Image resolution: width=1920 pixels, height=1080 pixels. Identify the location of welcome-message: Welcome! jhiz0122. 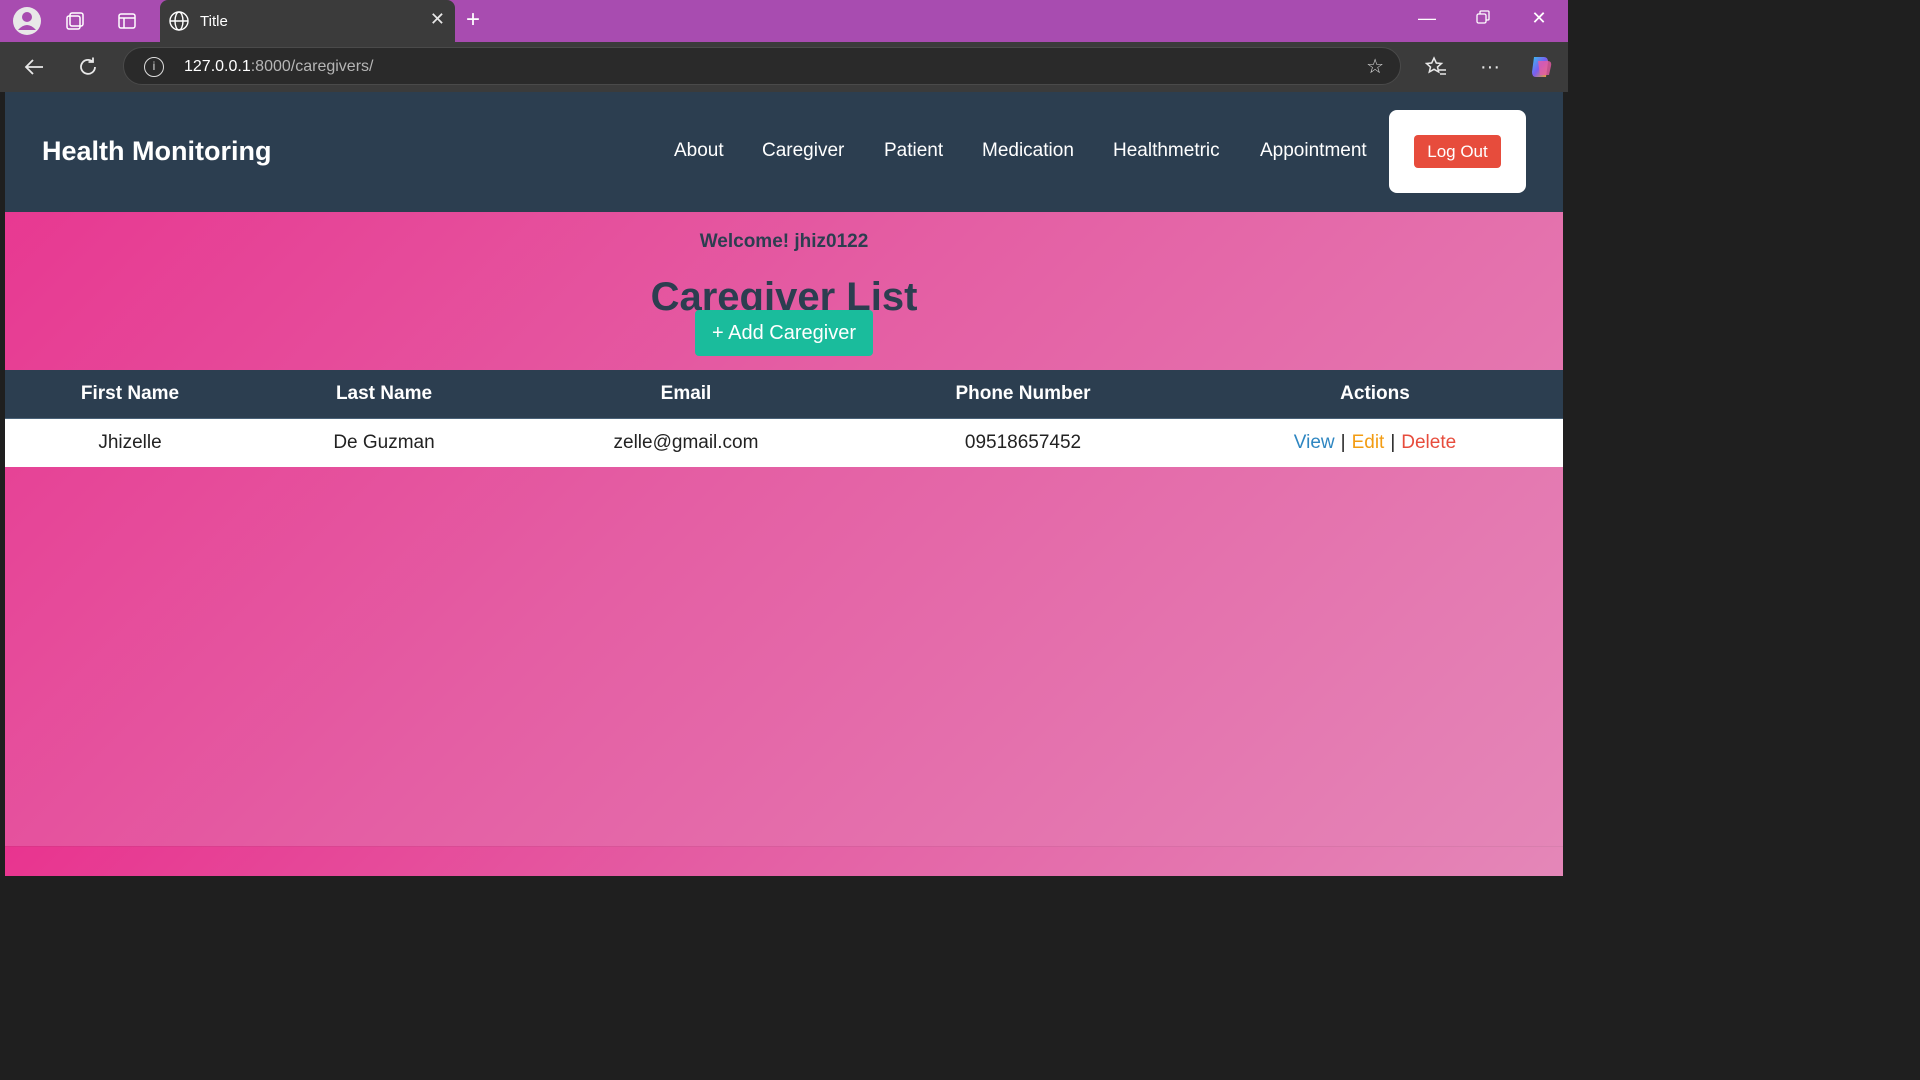
(784, 241).